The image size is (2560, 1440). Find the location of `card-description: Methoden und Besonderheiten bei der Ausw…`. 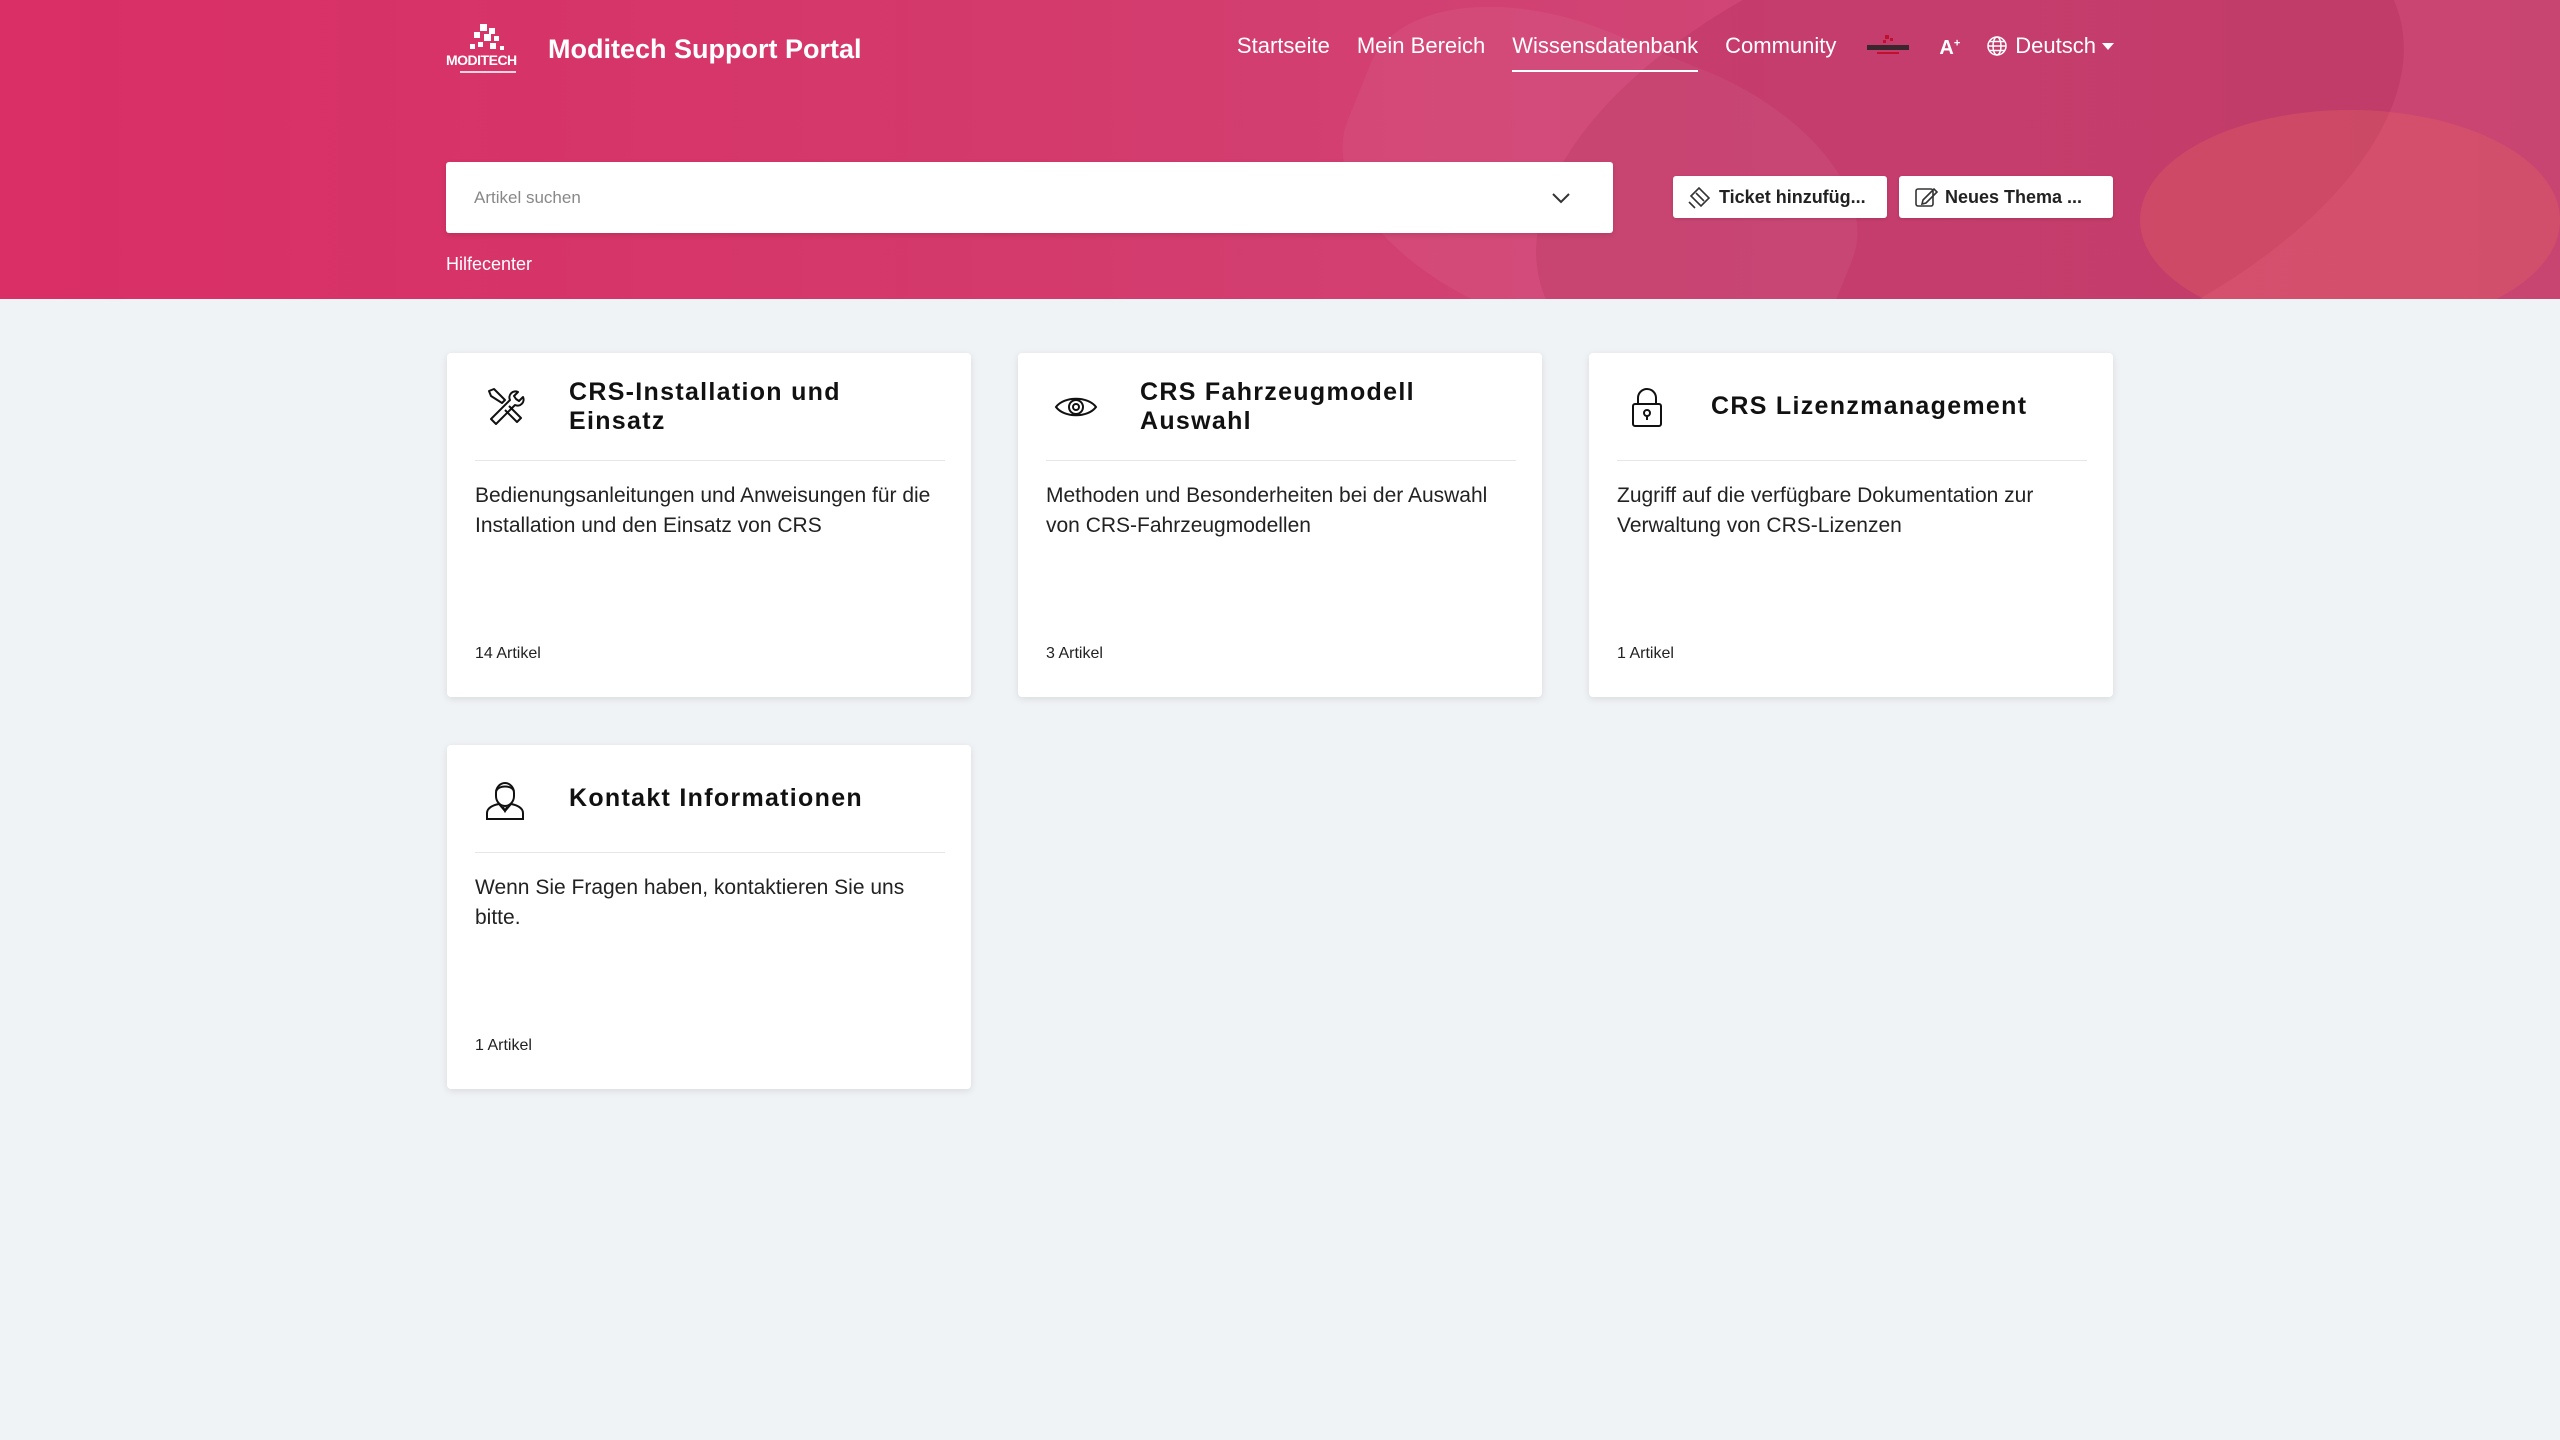

card-description: Methoden und Besonderheiten bei der Ausw… is located at coordinates (1267, 510).